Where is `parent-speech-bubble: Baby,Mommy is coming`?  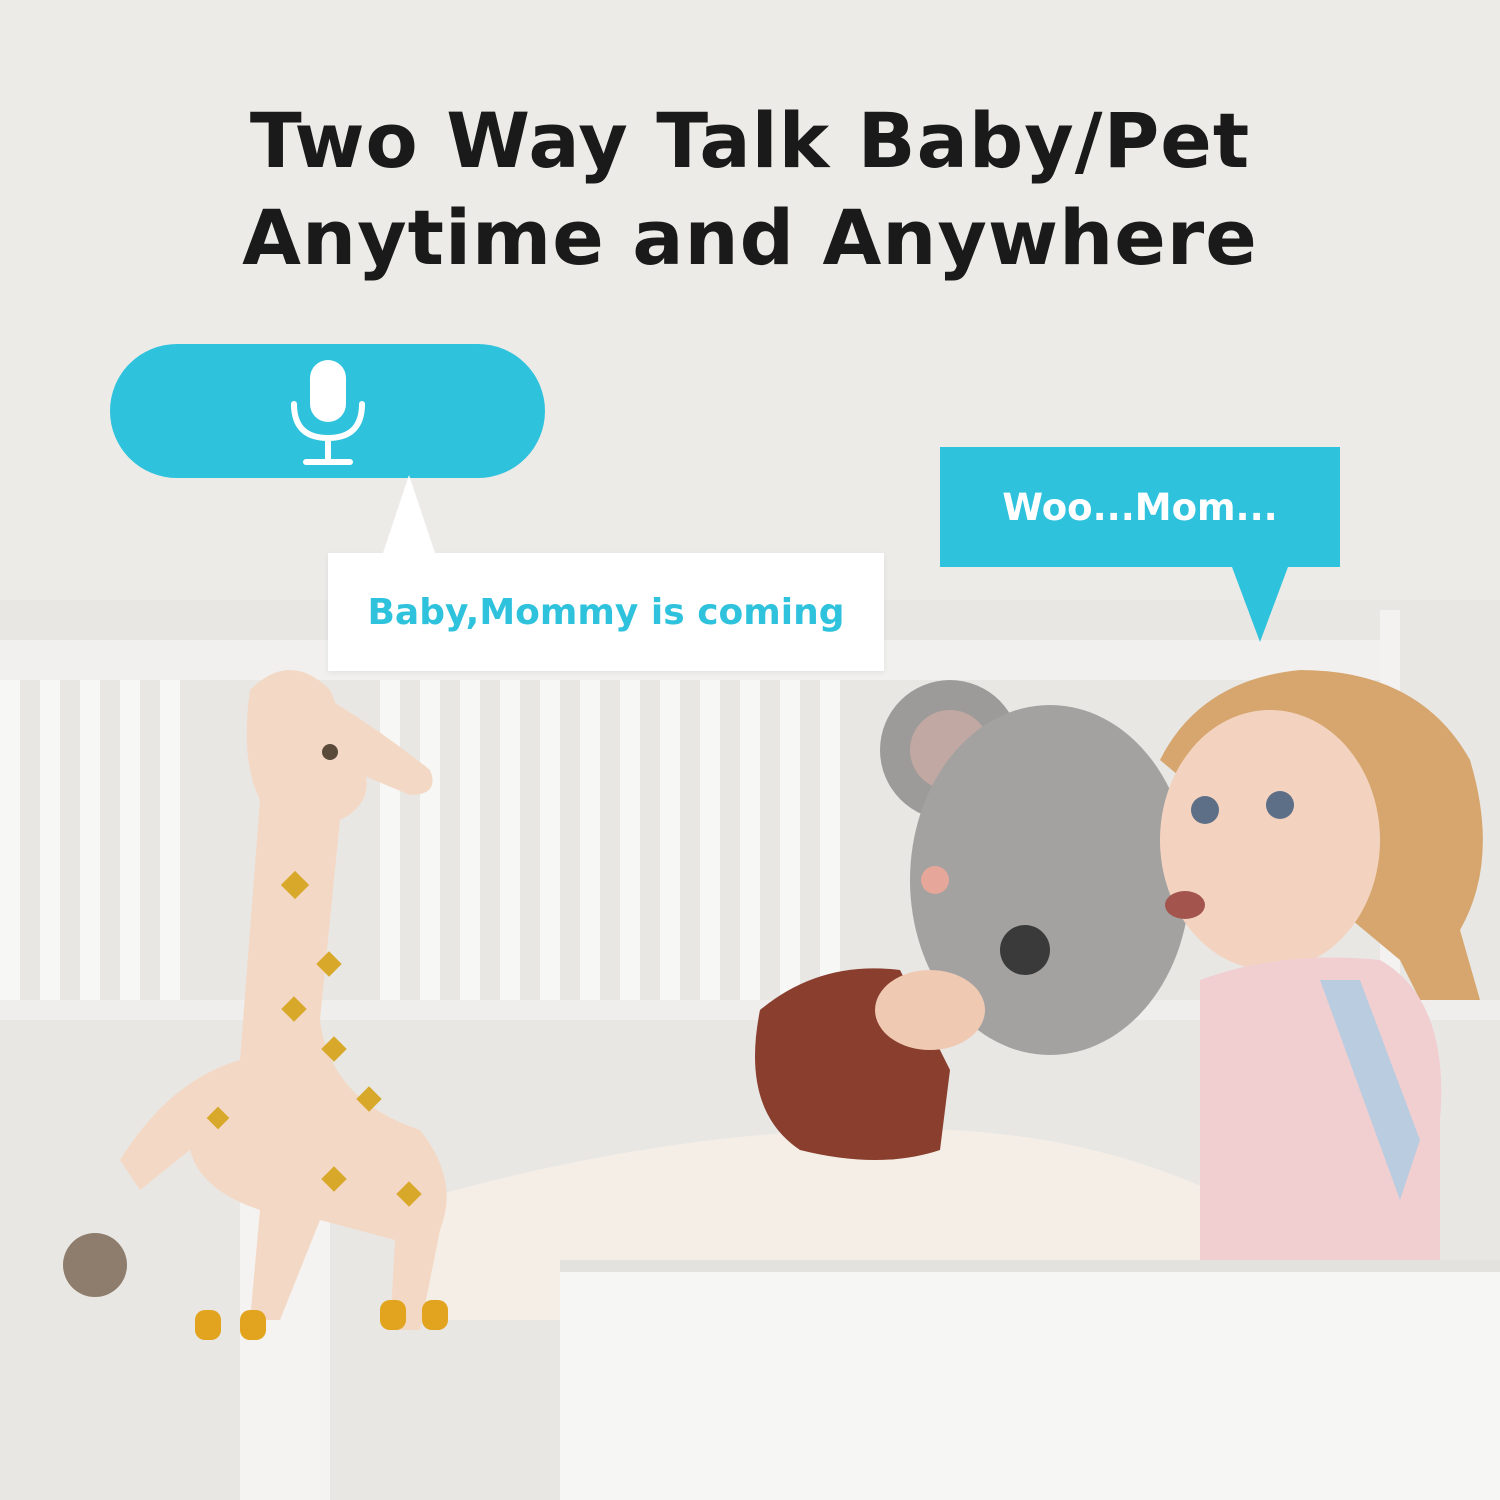
parent-speech-bubble: Baby,Mommy is coming is located at coordinates (606, 573).